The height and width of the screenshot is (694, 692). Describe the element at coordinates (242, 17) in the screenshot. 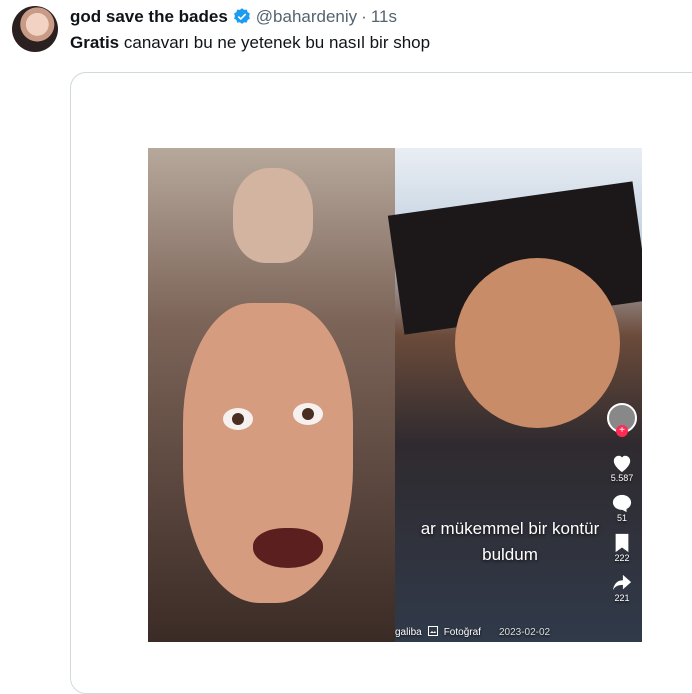

I see `verified-badge-icon` at that location.